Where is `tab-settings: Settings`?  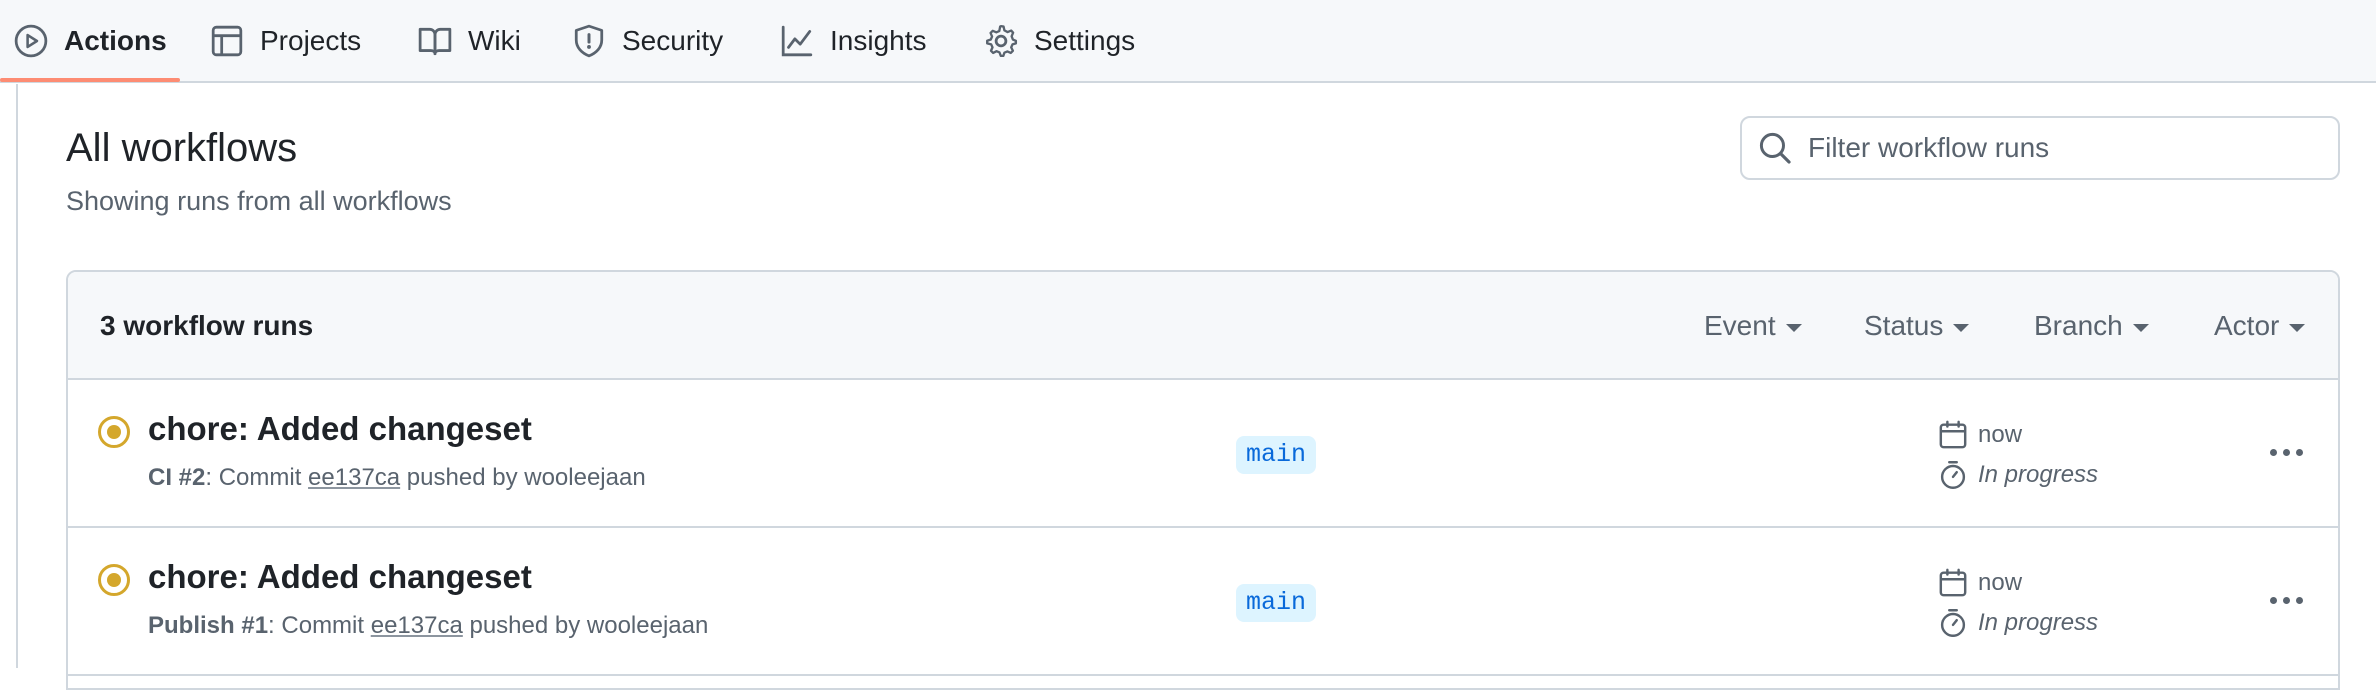
tab-settings: Settings is located at coordinates (1059, 41).